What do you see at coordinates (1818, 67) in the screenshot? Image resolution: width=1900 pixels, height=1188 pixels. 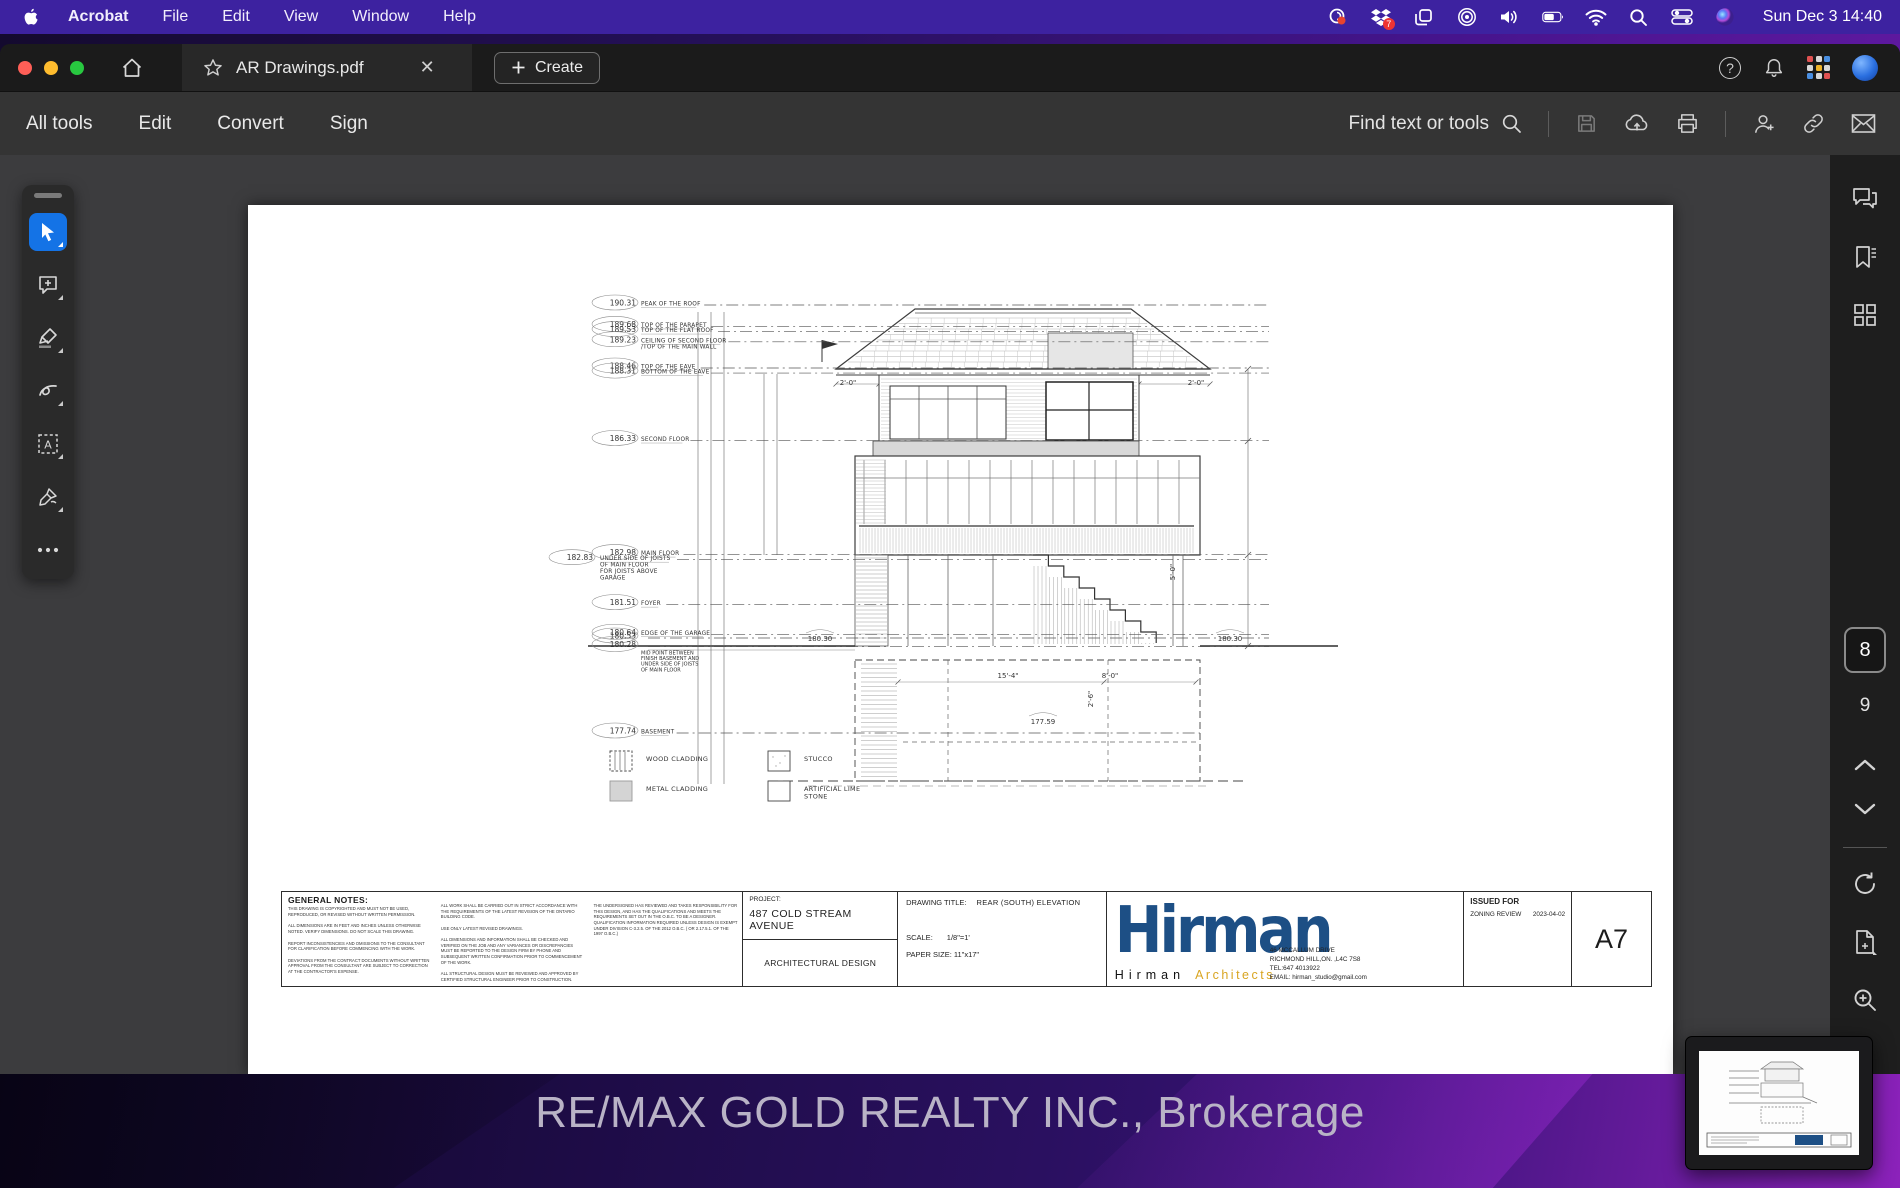 I see `apps-grid-icon` at bounding box center [1818, 67].